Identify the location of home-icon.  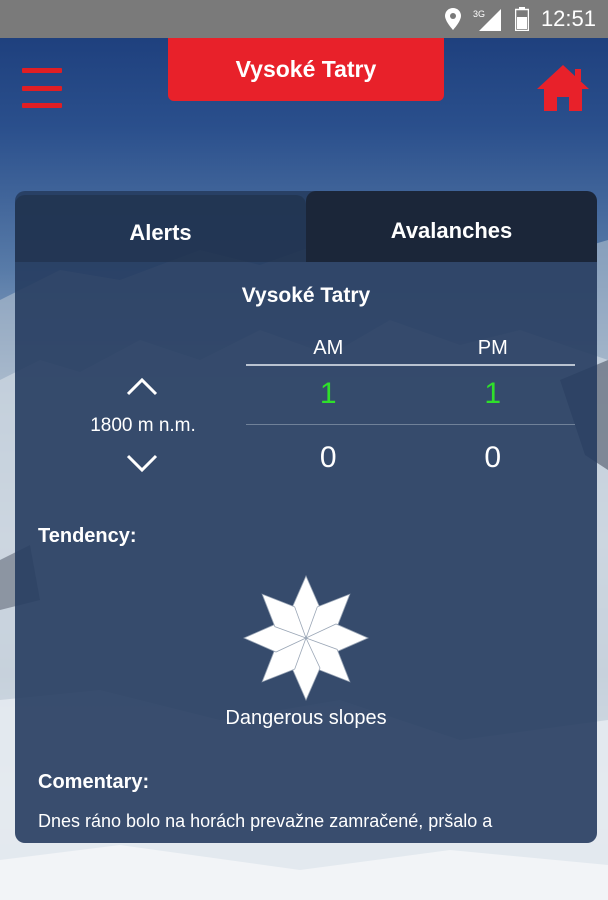
(563, 88).